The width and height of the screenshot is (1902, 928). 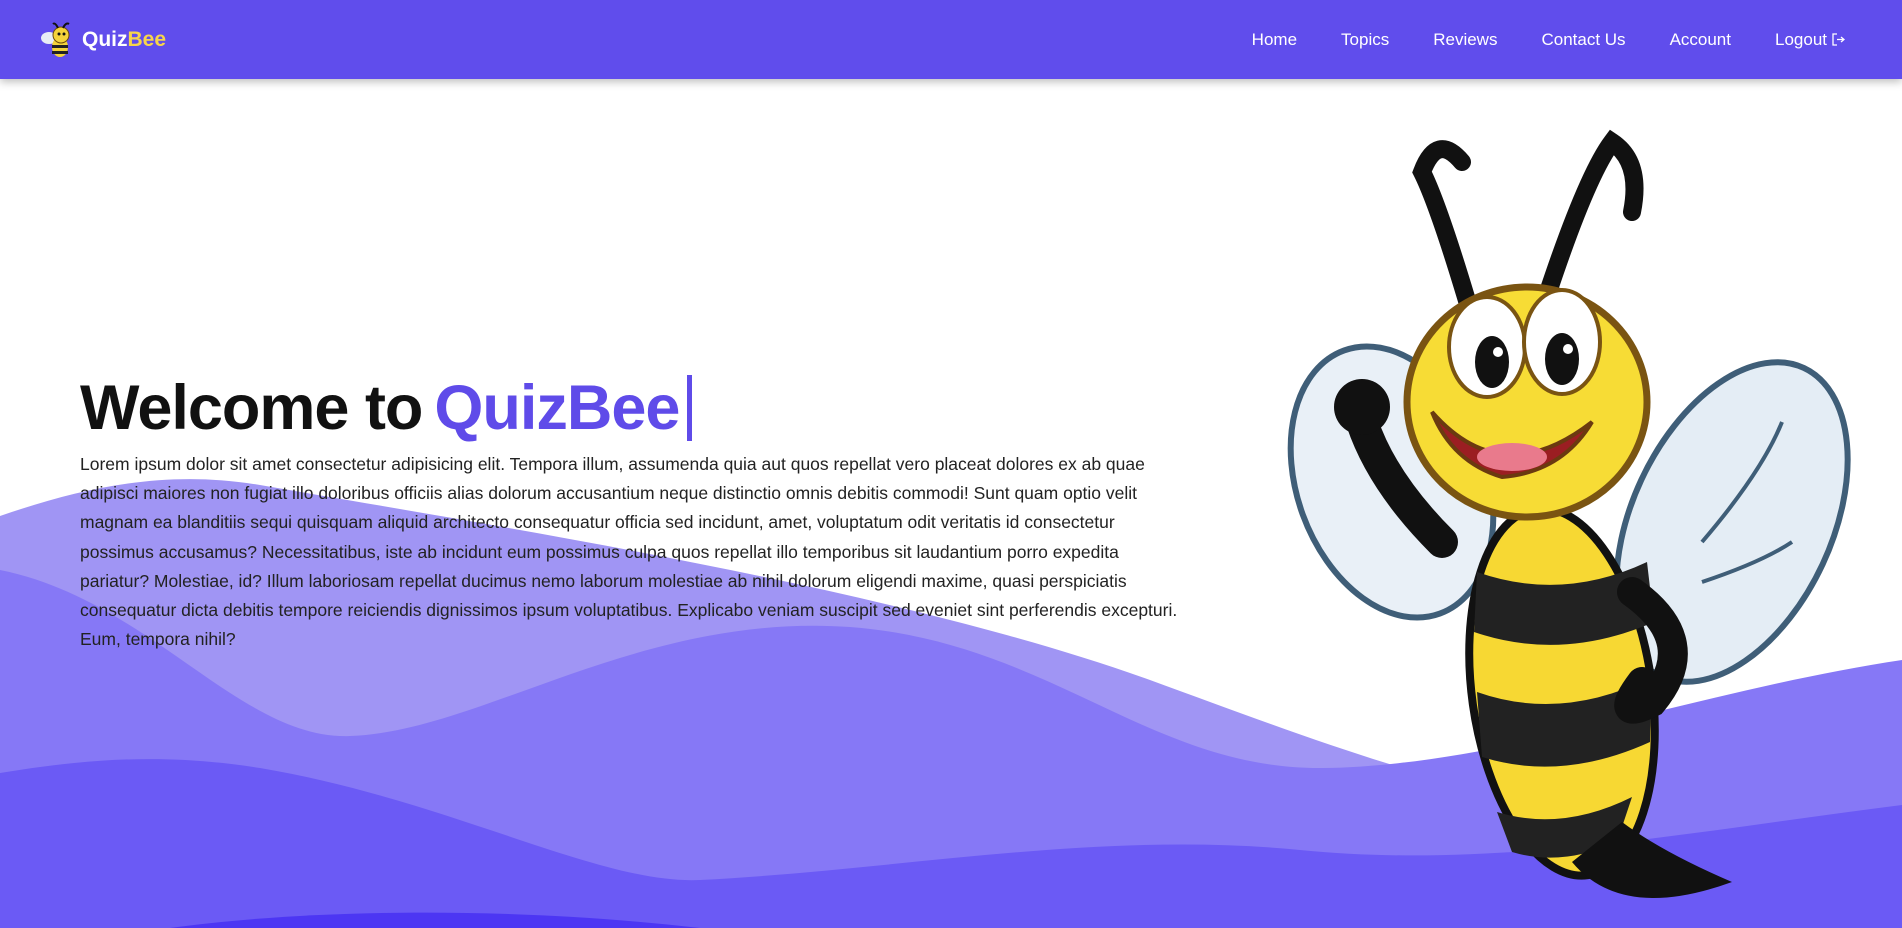 I want to click on brand-name-bee: Bee, so click(x=147, y=39).